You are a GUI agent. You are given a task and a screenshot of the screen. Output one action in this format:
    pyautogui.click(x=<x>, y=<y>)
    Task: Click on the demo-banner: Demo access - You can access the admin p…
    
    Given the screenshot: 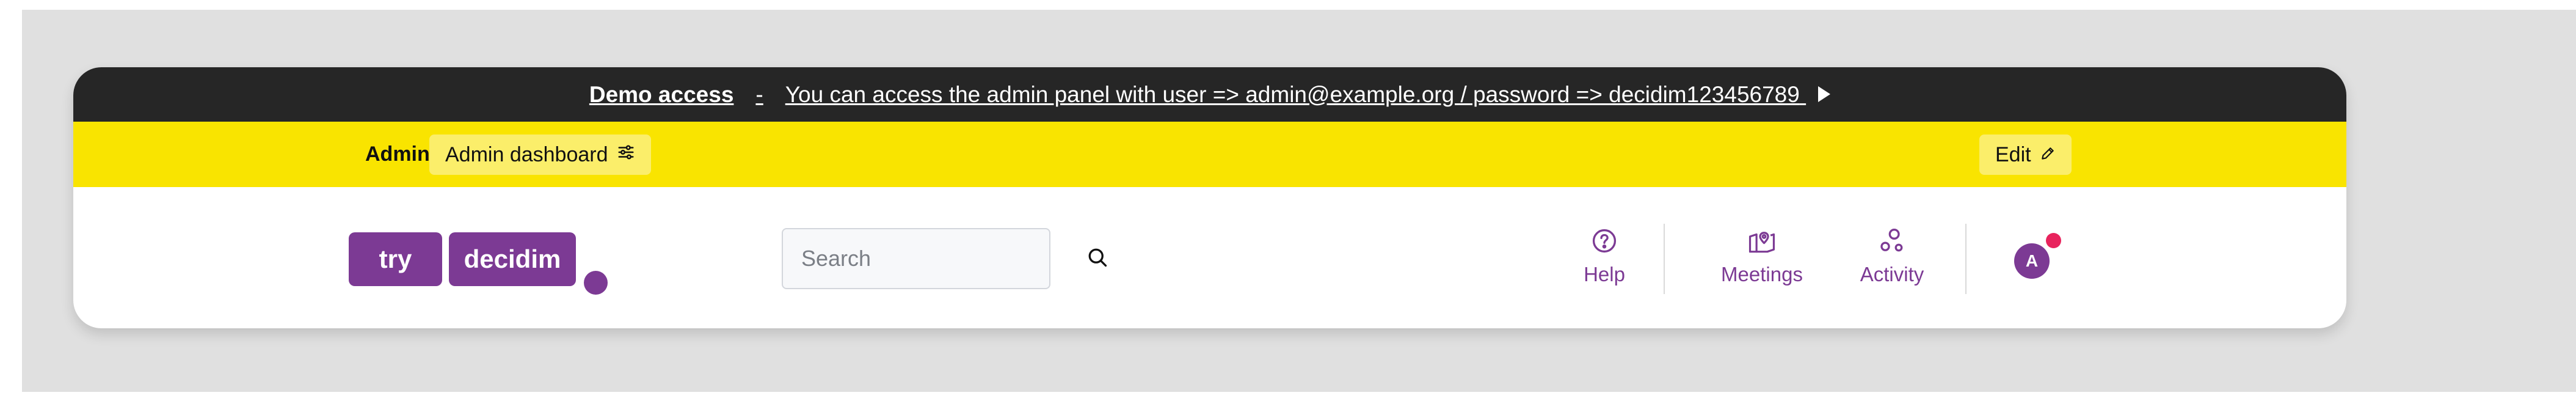 What is the action you would take?
    pyautogui.click(x=1209, y=94)
    